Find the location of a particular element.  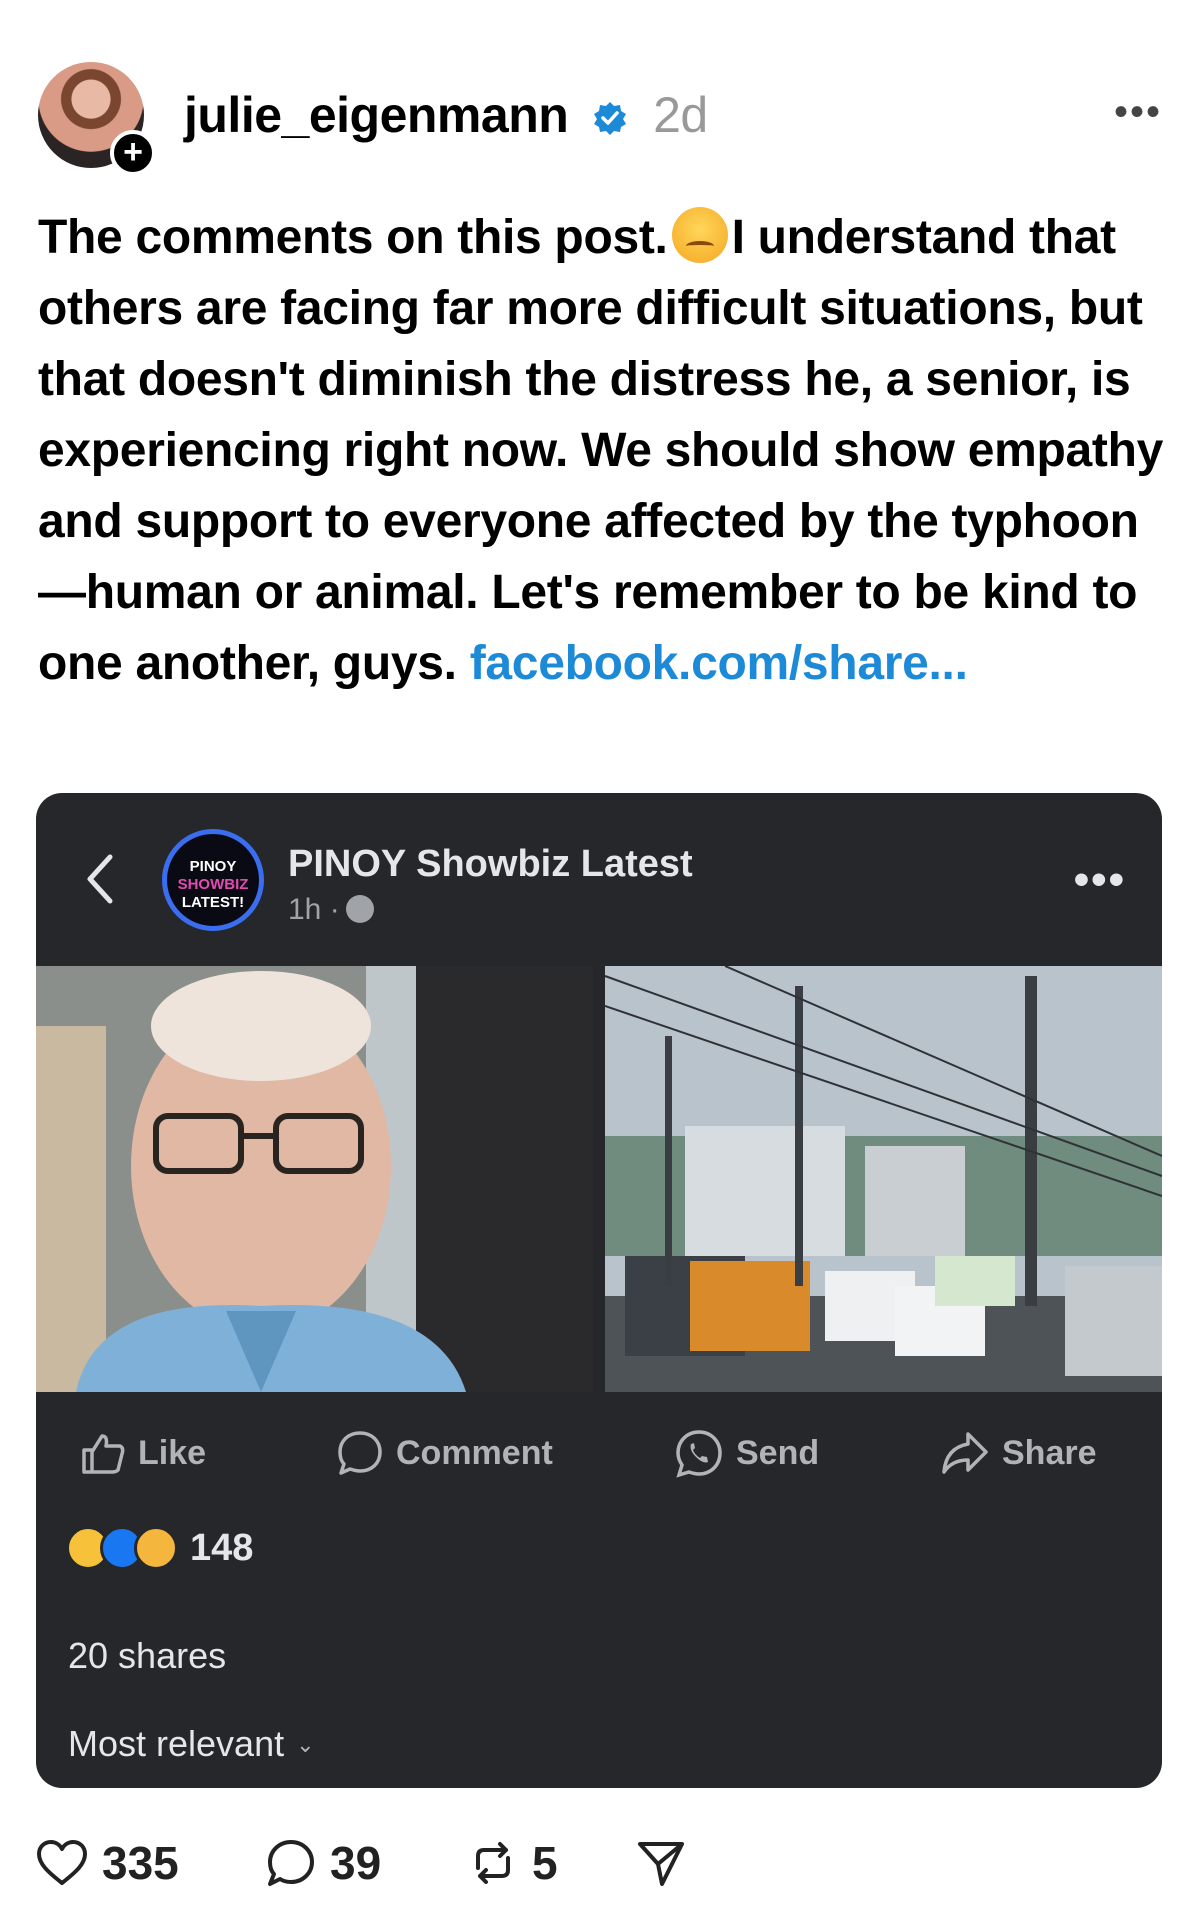

plus-icon: + is located at coordinates (133, 153).